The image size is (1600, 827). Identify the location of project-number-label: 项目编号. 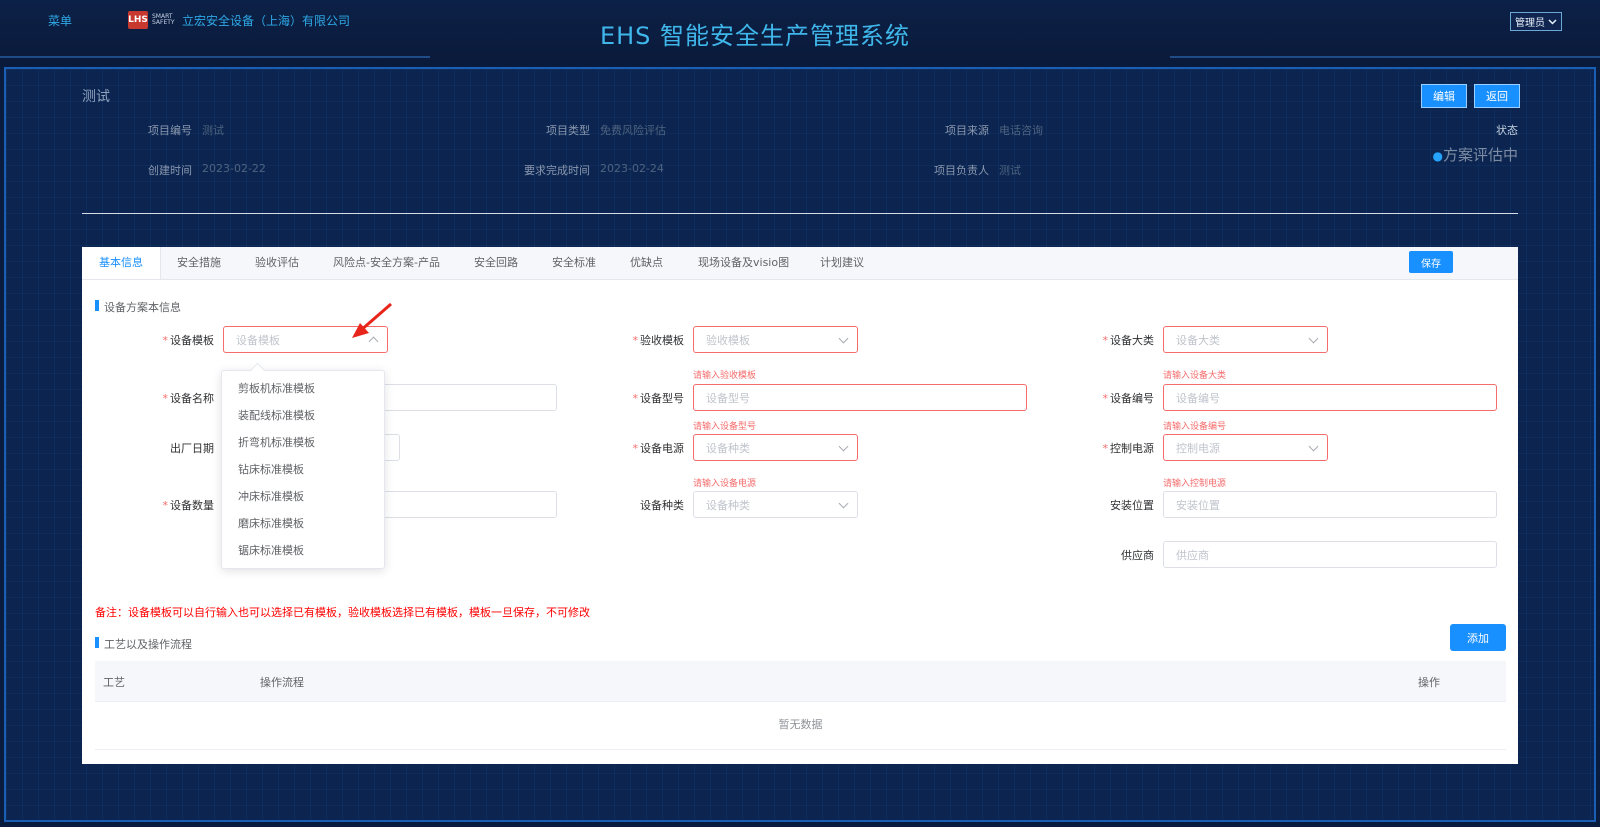
(170, 130).